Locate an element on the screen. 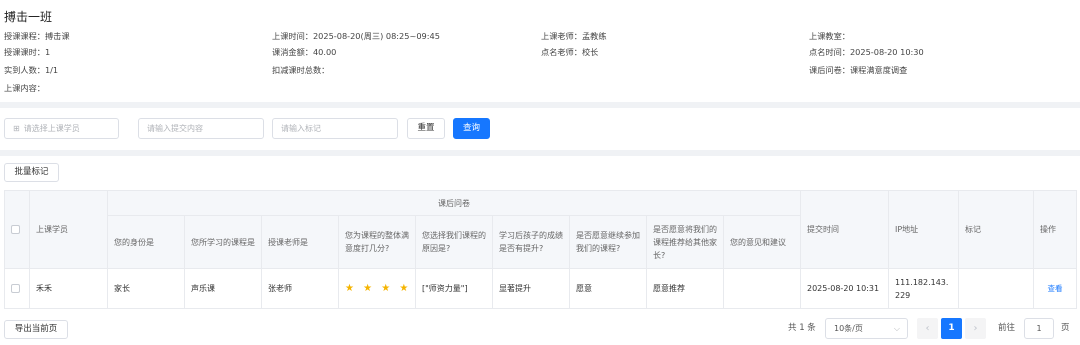 This screenshot has height=345, width=1080. page-size-value: 10条/页 is located at coordinates (848, 328).